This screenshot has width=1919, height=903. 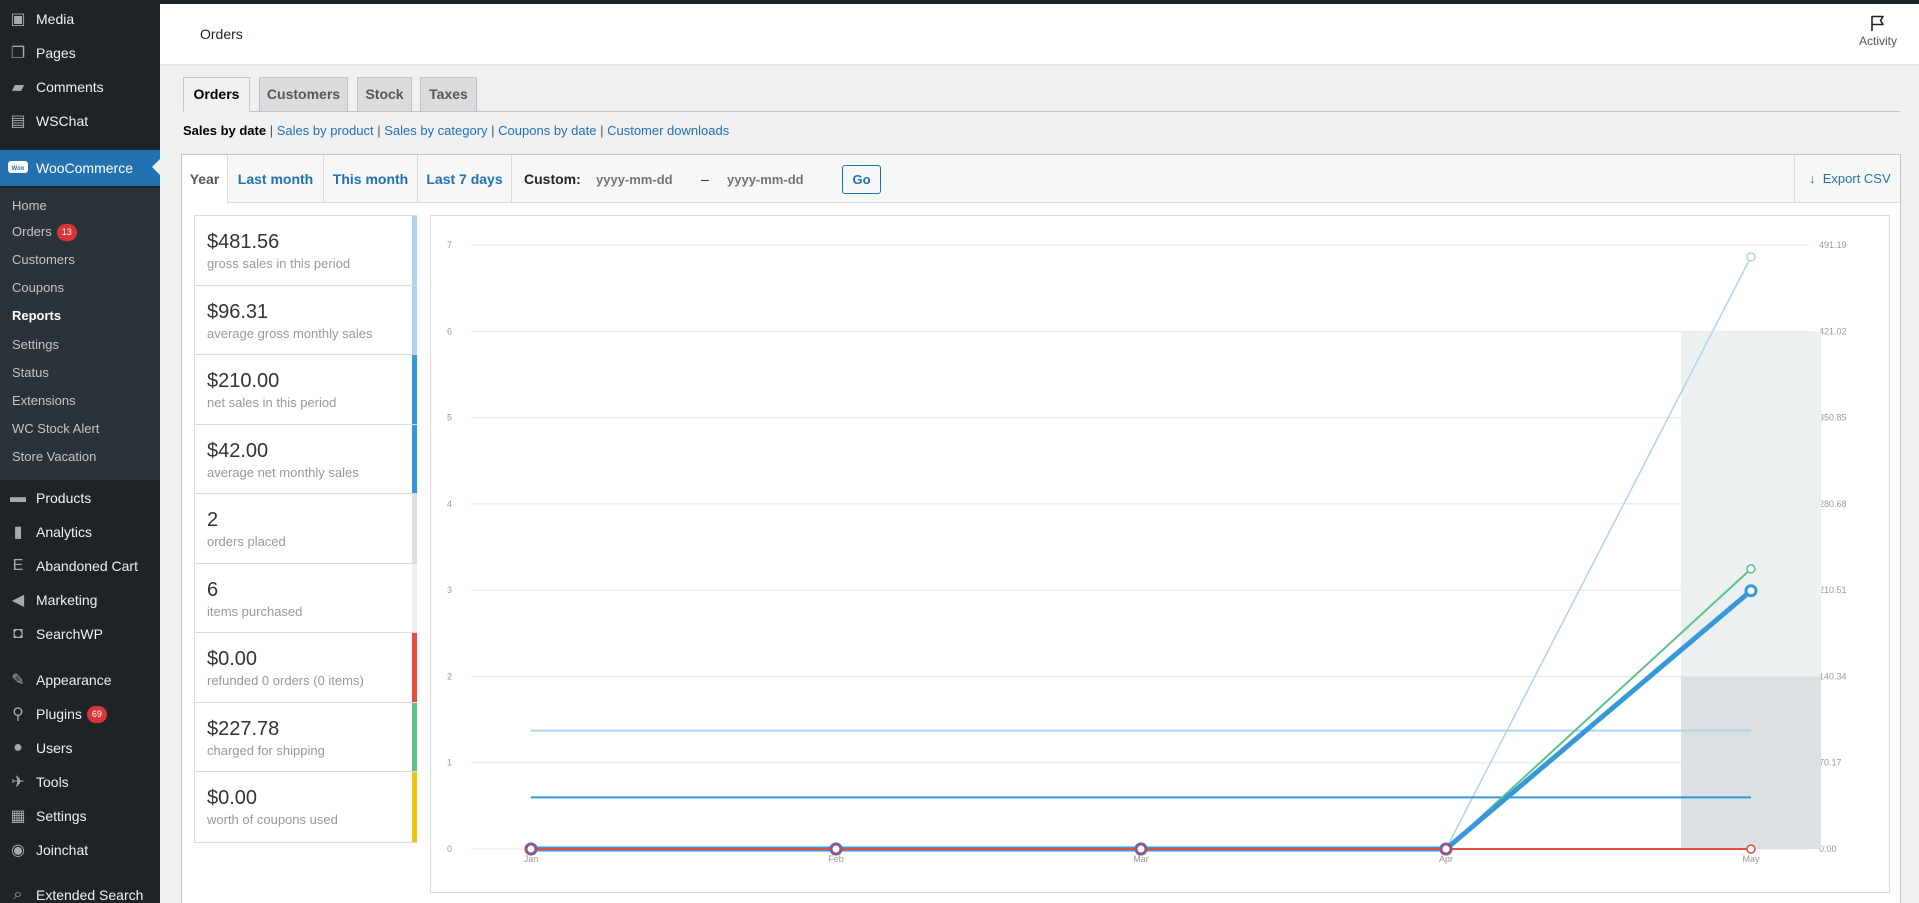 What do you see at coordinates (80, 53) in the screenshot?
I see `menu-pages: ❐ Pages` at bounding box center [80, 53].